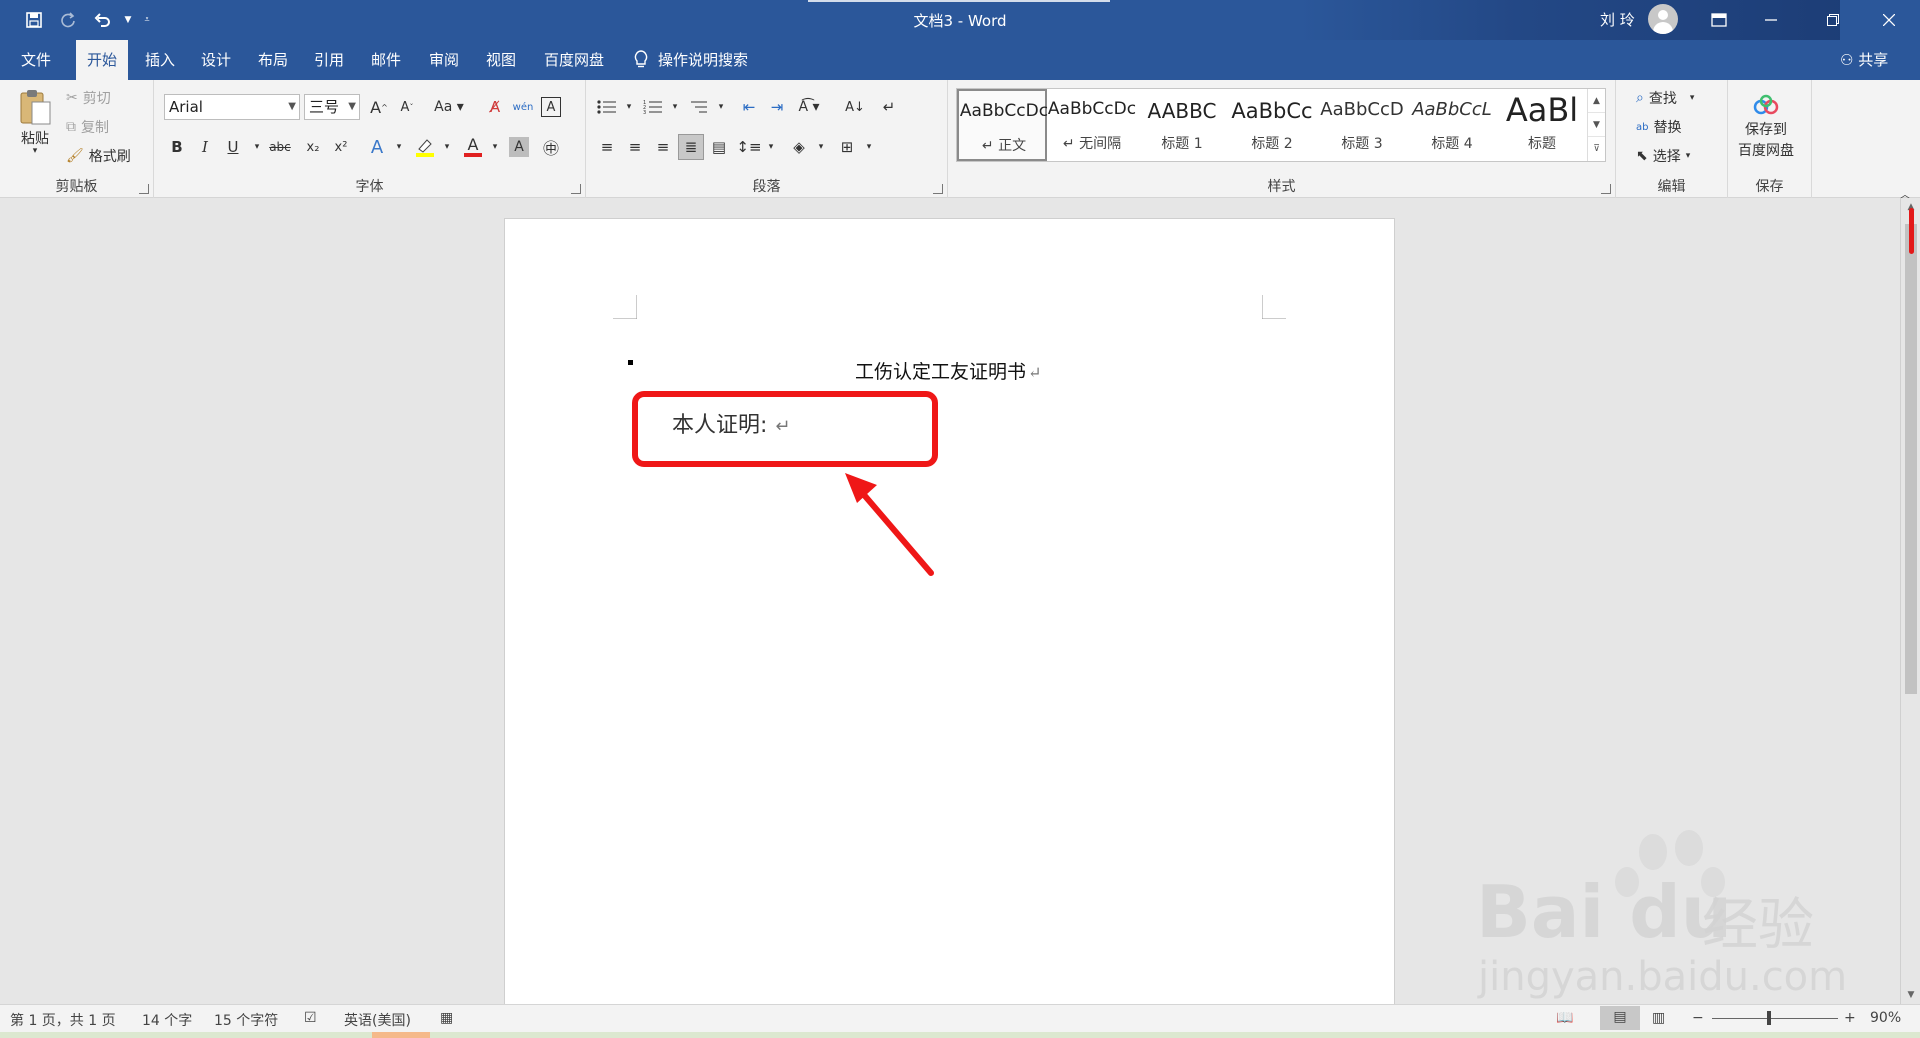 The height and width of the screenshot is (1038, 1920). Describe the element at coordinates (855, 107) in the screenshot. I see `sort-icon: A↓` at that location.